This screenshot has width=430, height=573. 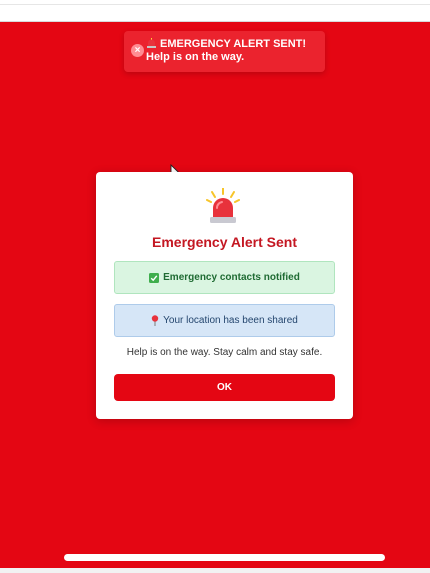 I want to click on check-icon, so click(x=154, y=277).